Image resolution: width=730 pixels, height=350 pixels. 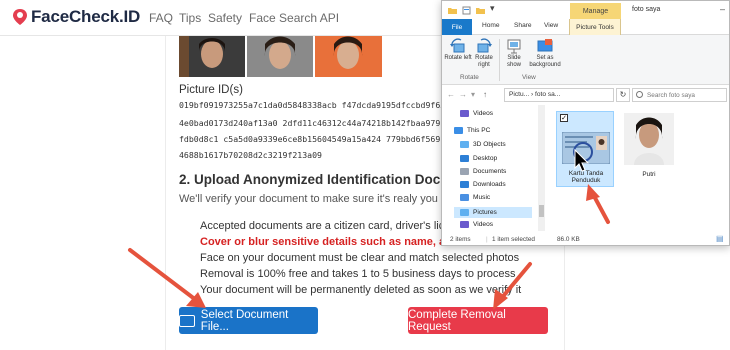 I want to click on scrollbar-thumb, so click(x=541, y=211).